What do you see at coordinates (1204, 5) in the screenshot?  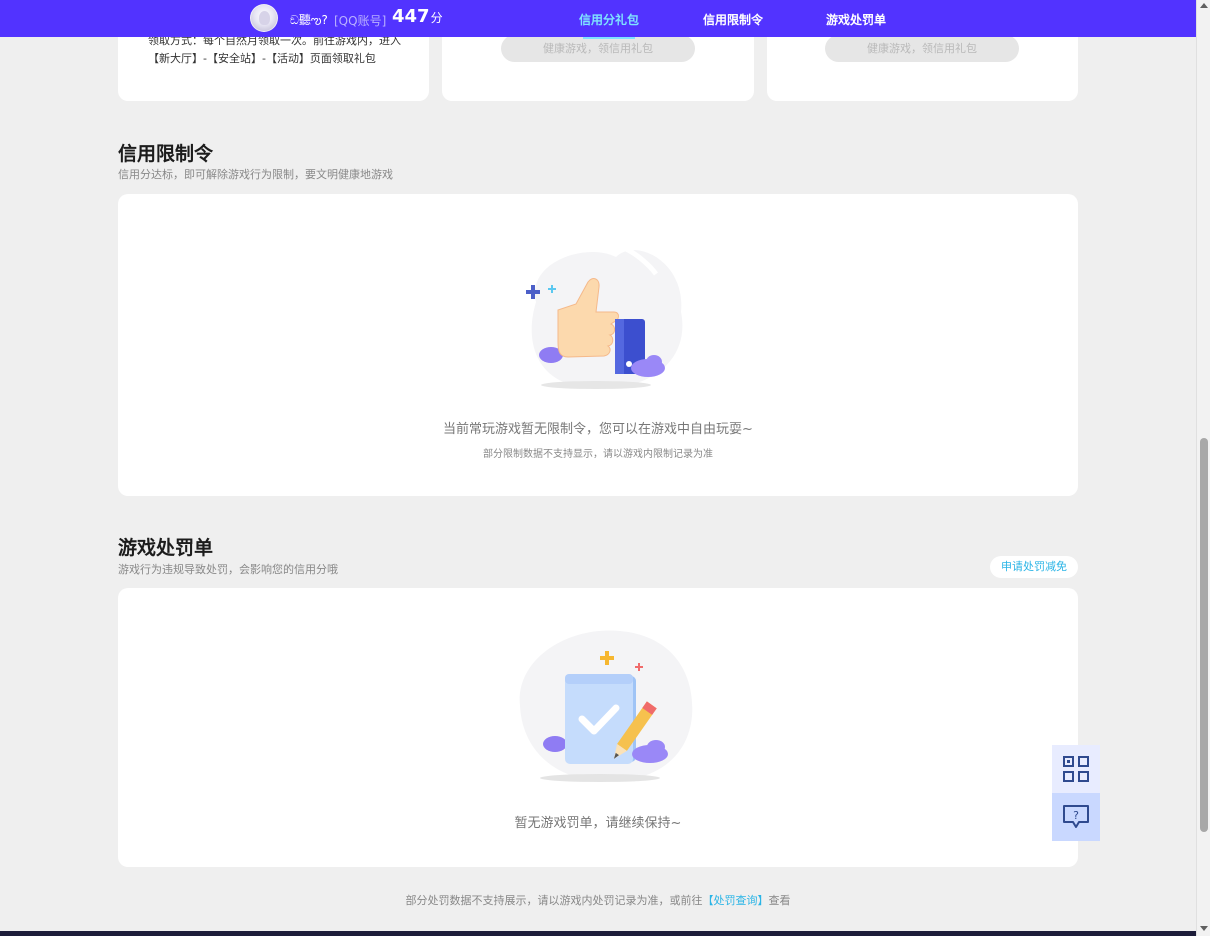 I see `scroll-up-arrow-icon` at bounding box center [1204, 5].